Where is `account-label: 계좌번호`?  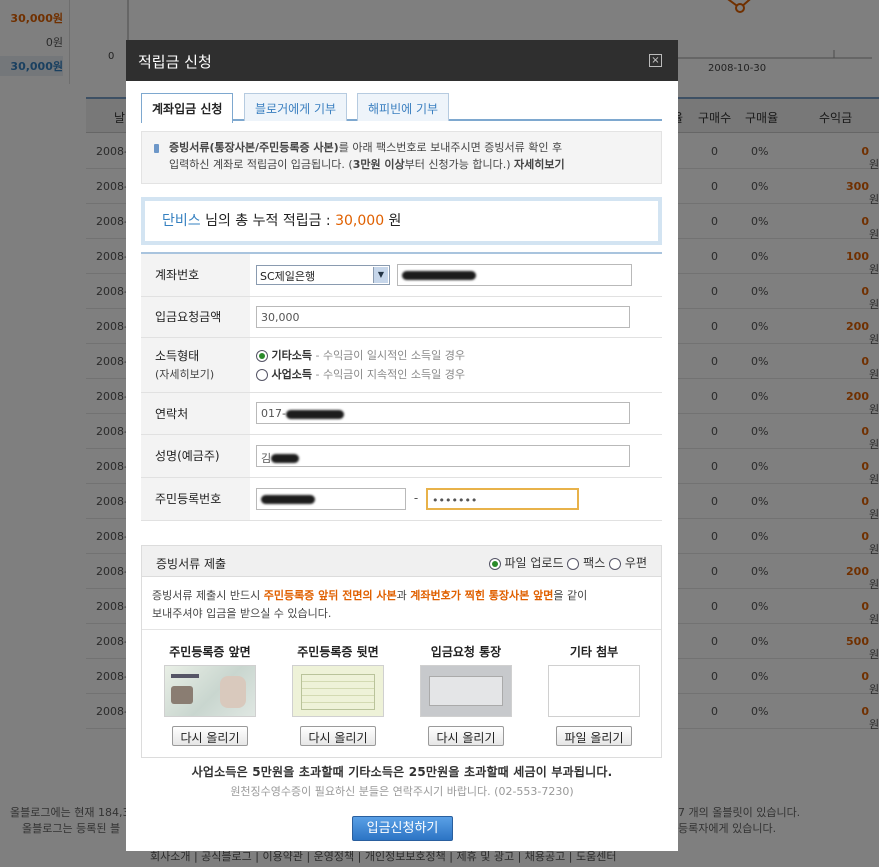 account-label: 계좌번호 is located at coordinates (195, 275).